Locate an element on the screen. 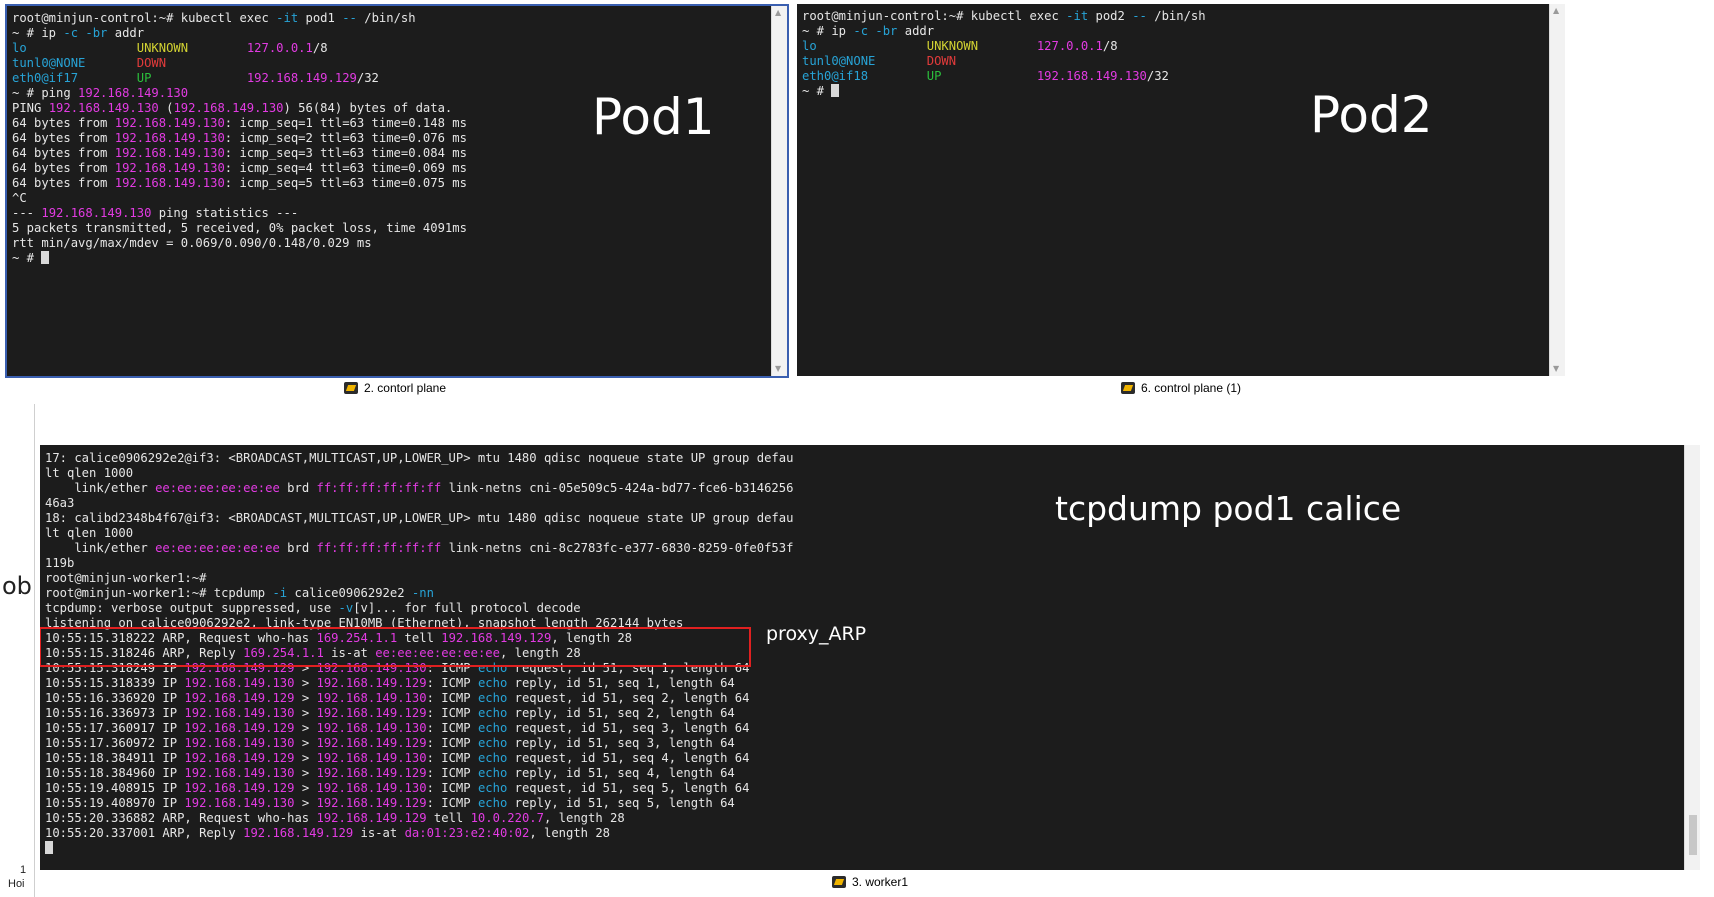  worker1-scroll-thumb is located at coordinates (1693, 835).